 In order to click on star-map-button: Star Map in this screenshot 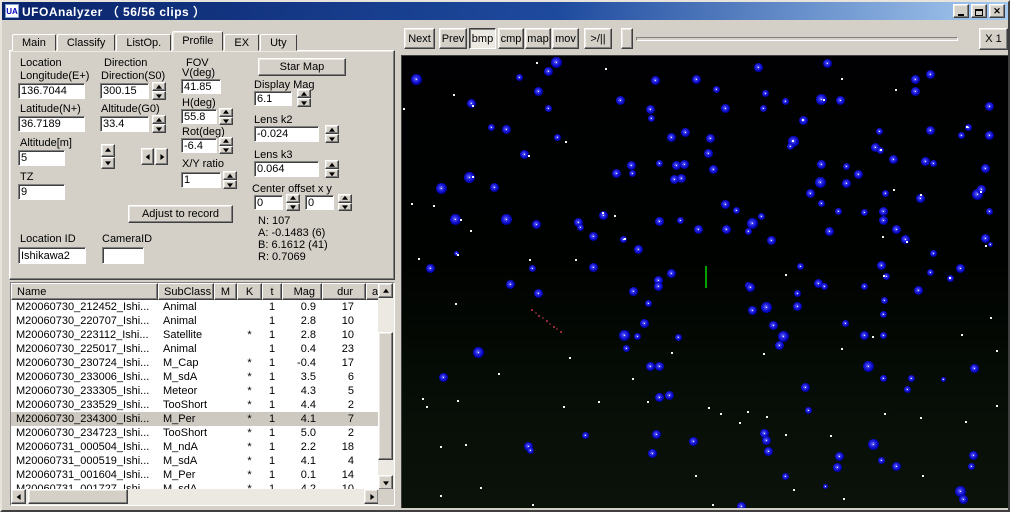, I will do `click(302, 67)`.